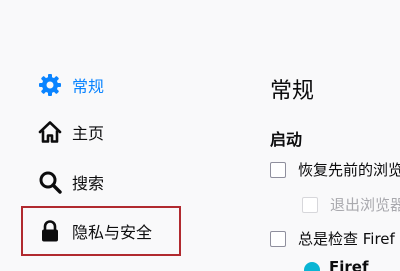  I want to click on sidebar-item-general: 常规, so click(71, 85).